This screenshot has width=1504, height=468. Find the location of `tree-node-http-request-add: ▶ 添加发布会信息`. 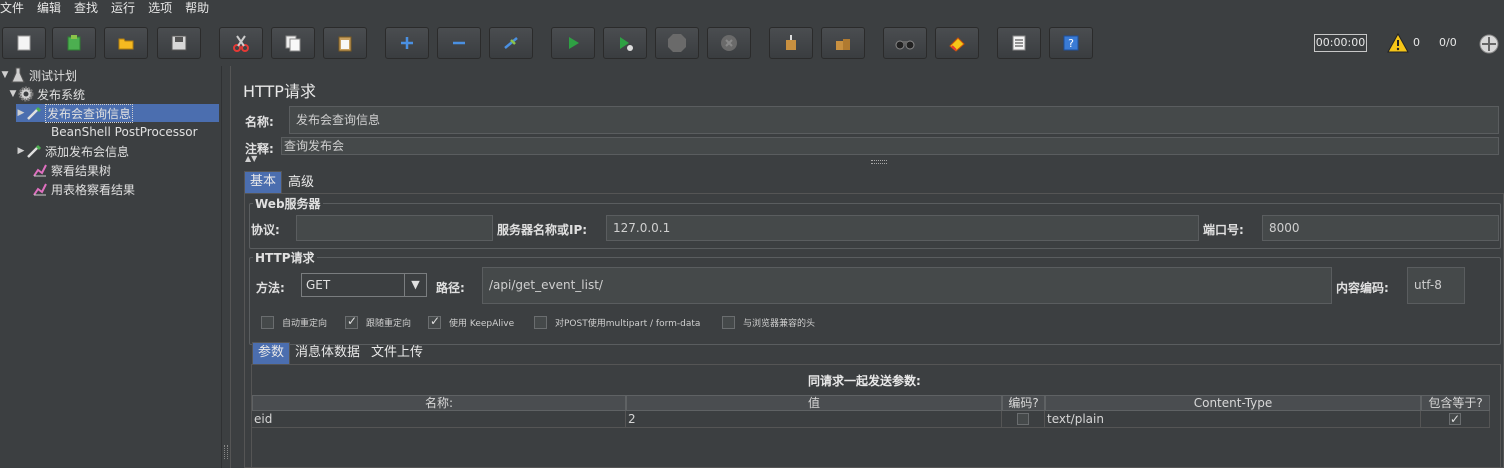

tree-node-http-request-add: ▶ 添加发布会信息 is located at coordinates (118, 151).